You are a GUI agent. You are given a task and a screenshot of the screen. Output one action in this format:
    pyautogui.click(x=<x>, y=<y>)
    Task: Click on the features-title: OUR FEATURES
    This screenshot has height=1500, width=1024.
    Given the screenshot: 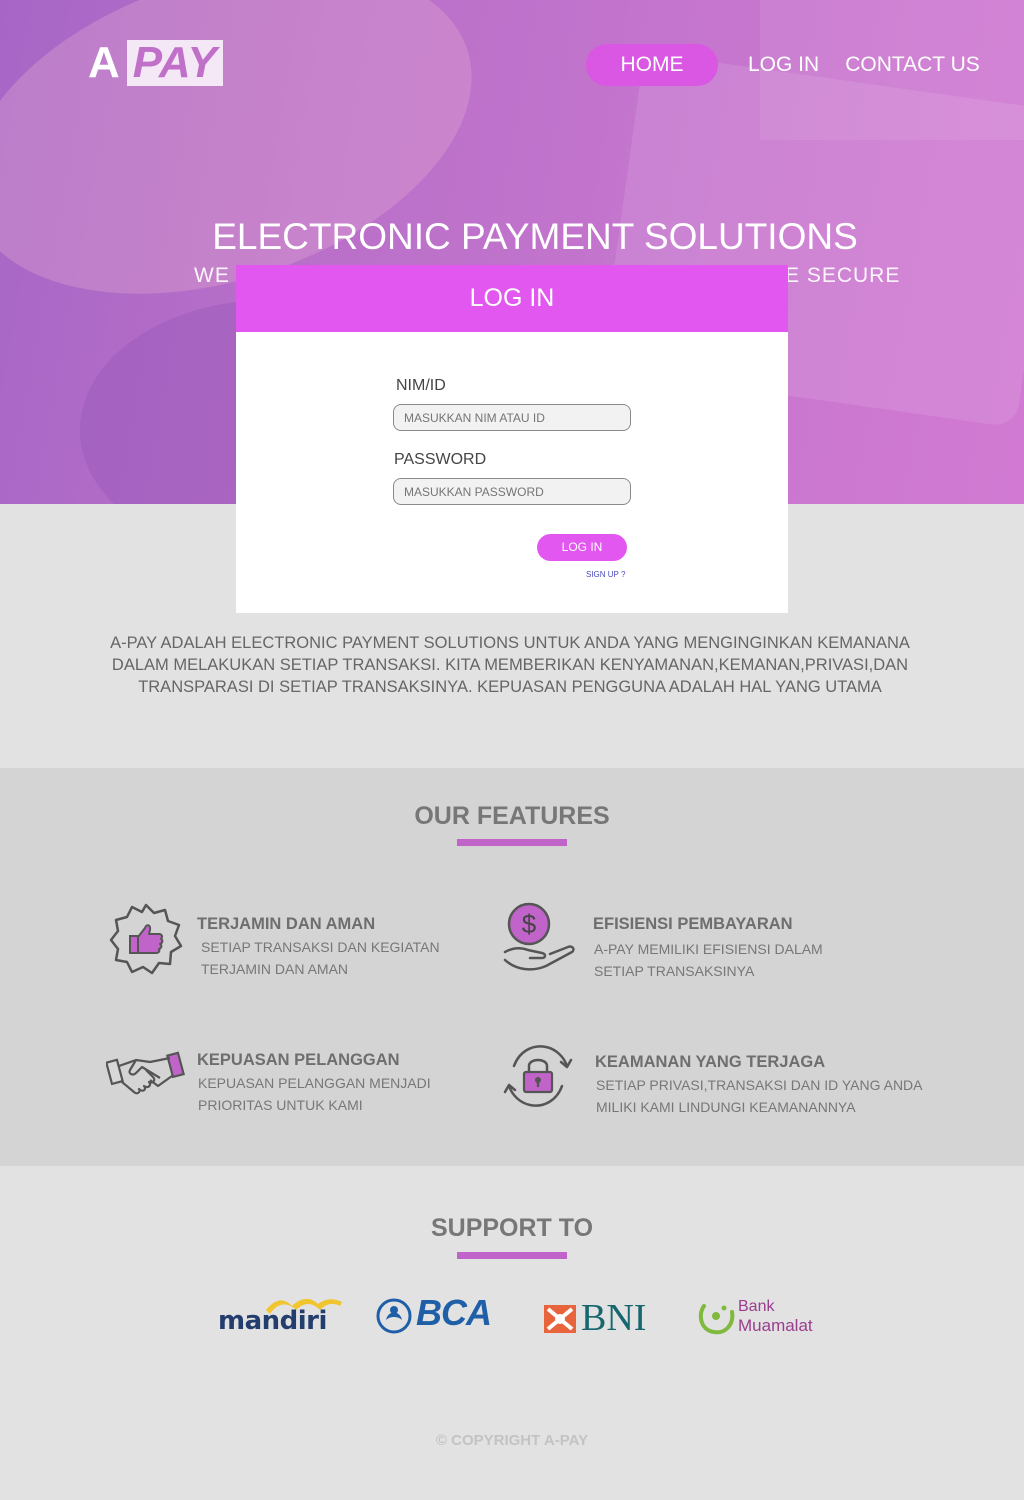 What is the action you would take?
    pyautogui.click(x=512, y=816)
    